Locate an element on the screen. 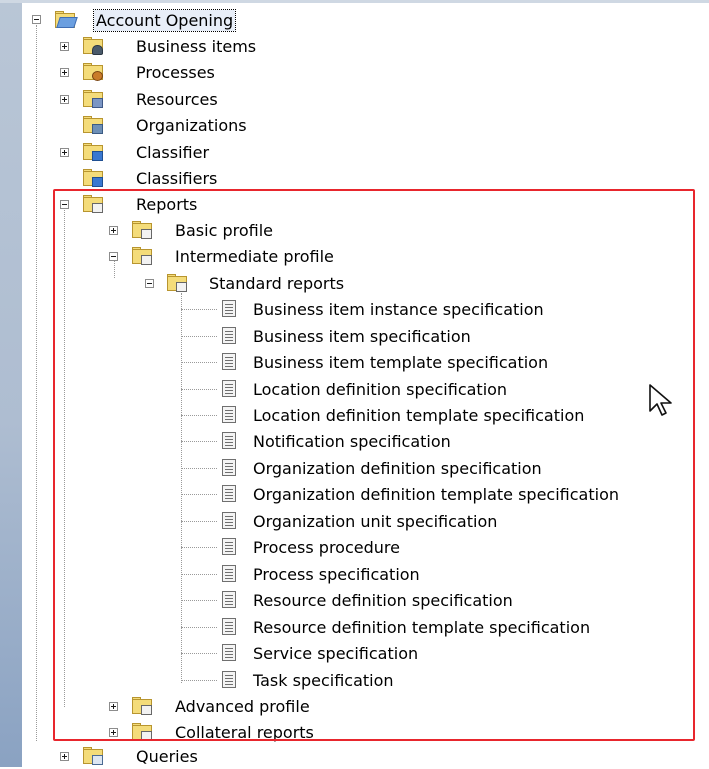 This screenshot has width=709, height=769. report-item: Resource definition specification is located at coordinates (348, 600).